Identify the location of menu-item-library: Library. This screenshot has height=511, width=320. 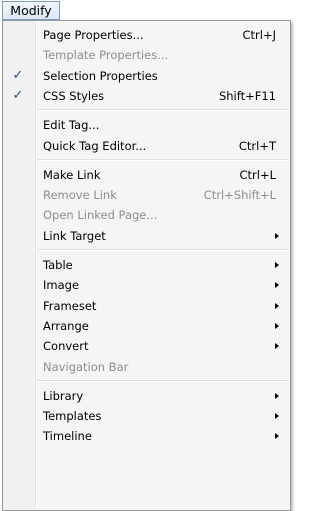
(146, 396).